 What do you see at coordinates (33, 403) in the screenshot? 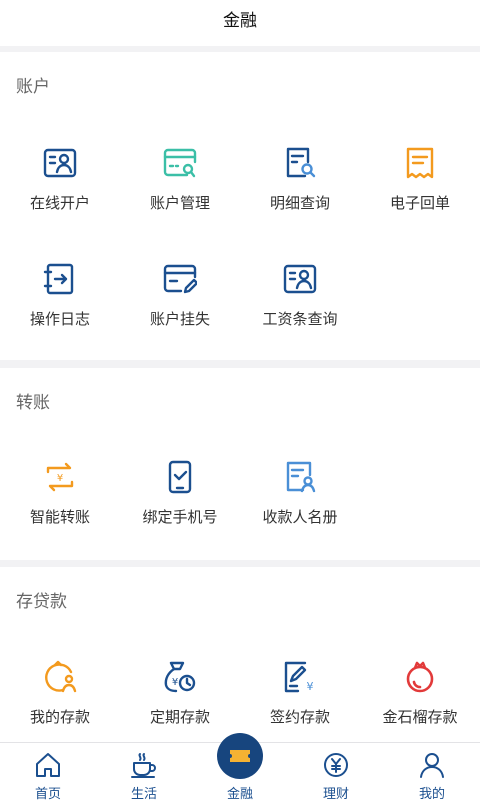
I see `section-title: 转账` at bounding box center [33, 403].